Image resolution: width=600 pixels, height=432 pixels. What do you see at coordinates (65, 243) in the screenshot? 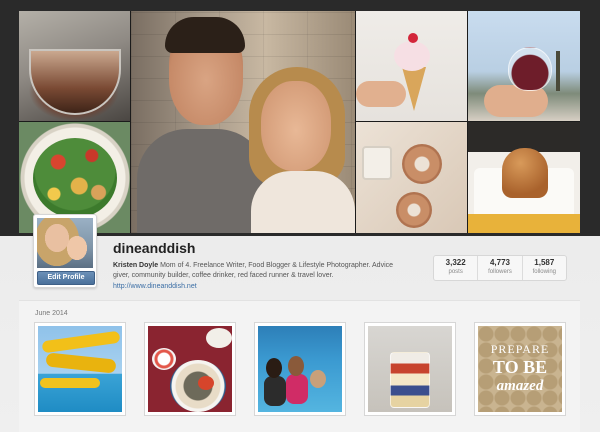
I see `avatar` at bounding box center [65, 243].